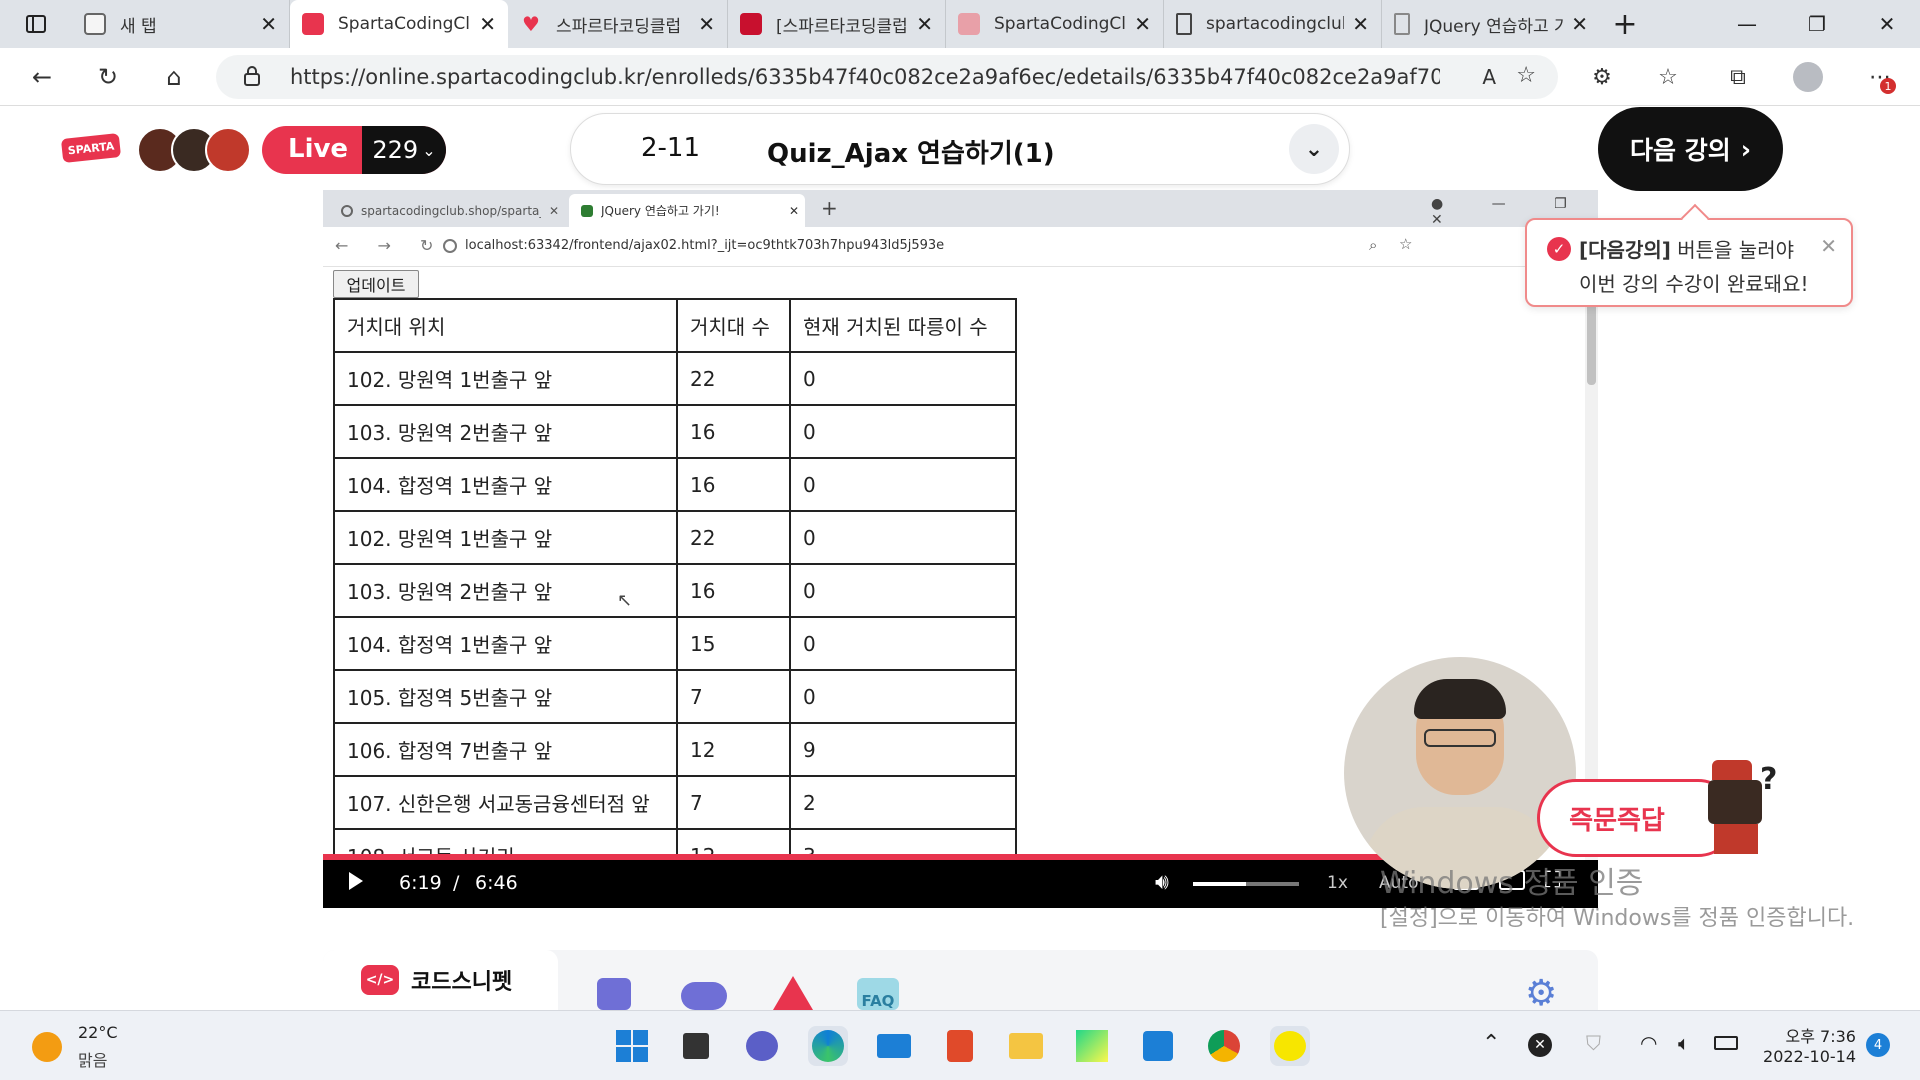 The width and height of the screenshot is (1920, 1080). What do you see at coordinates (92, 1059) in the screenshot?
I see `weather-desc: 맑음` at bounding box center [92, 1059].